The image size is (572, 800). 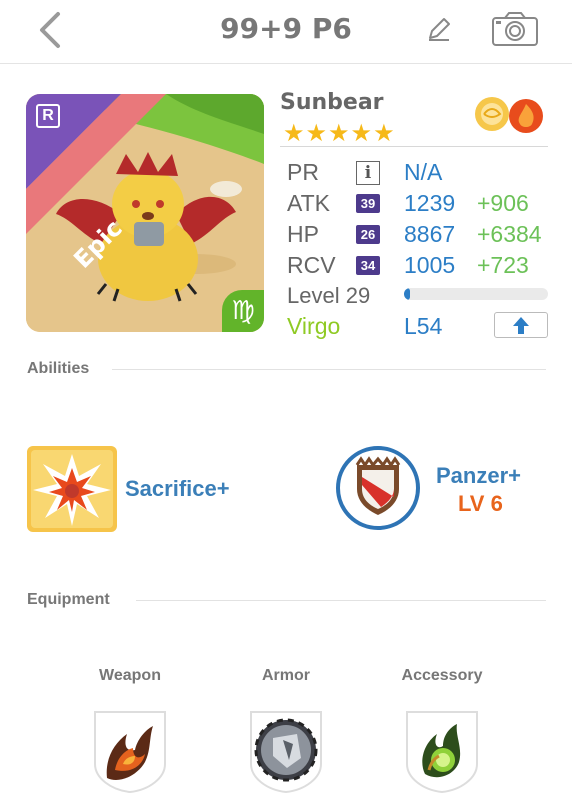 I want to click on fire-icon, so click(x=526, y=116).